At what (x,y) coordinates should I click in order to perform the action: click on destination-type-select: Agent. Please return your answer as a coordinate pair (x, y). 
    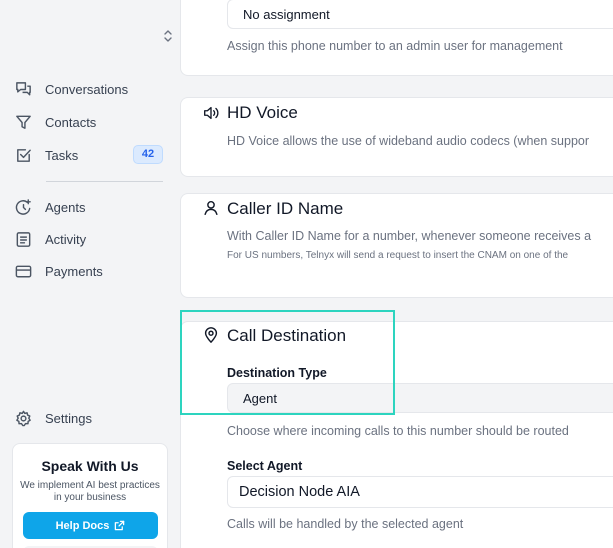
    Looking at the image, I should click on (420, 398).